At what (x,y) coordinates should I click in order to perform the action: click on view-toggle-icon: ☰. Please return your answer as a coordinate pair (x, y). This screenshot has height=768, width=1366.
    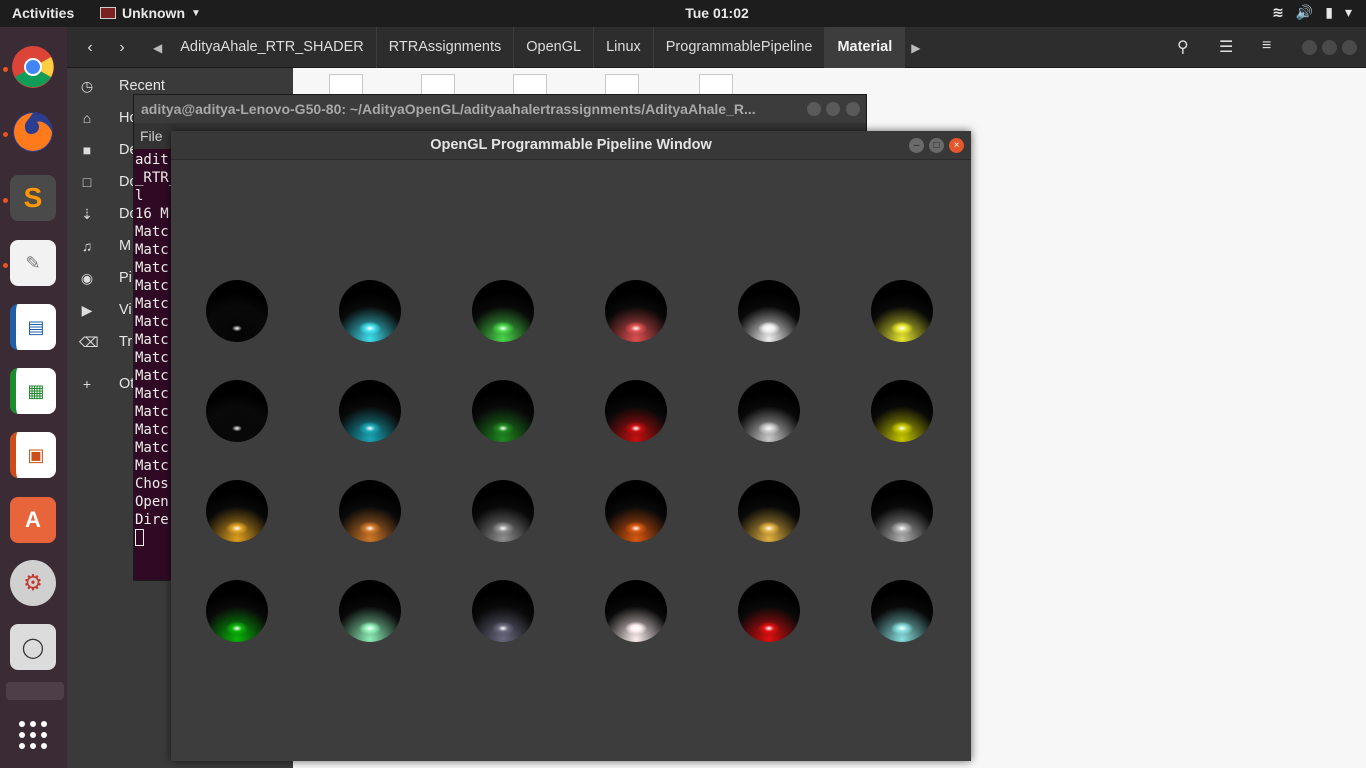
    Looking at the image, I should click on (1226, 47).